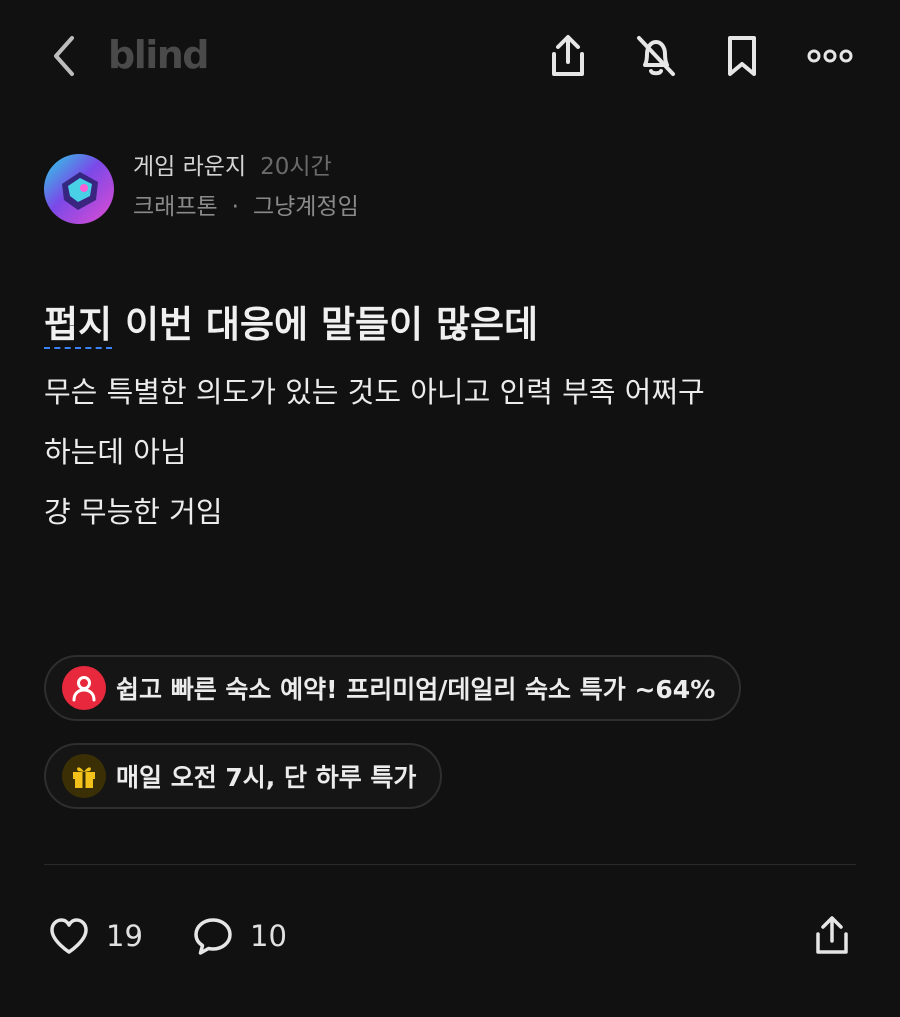 This screenshot has height=1017, width=900. What do you see at coordinates (374, 392) in the screenshot?
I see `post-body-line: 무슨 특별한 의도가 있는 것도 아니고 인력 부족 어쩌구` at bounding box center [374, 392].